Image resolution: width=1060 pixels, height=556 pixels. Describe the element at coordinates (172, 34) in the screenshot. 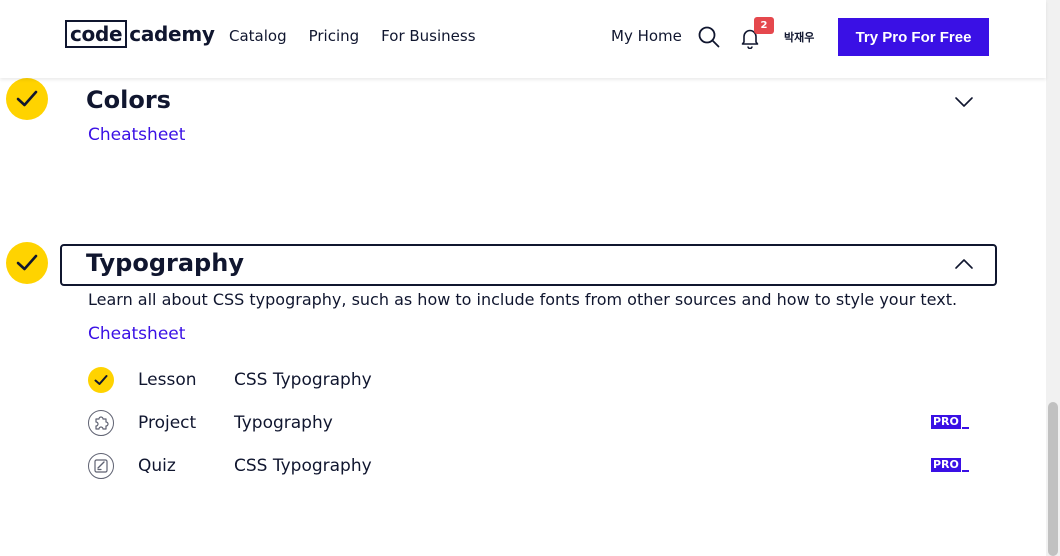

I see `logo-text: cademy` at that location.